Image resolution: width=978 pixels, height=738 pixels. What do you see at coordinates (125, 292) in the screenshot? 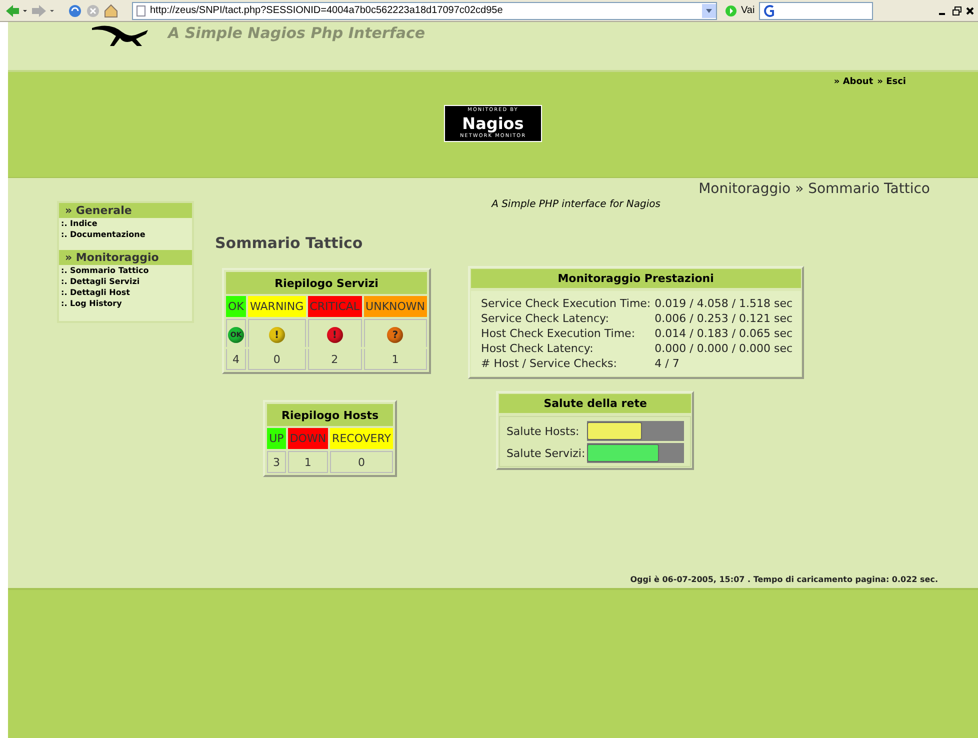
I see `sidebar-link: :. Dettagli Host` at bounding box center [125, 292].